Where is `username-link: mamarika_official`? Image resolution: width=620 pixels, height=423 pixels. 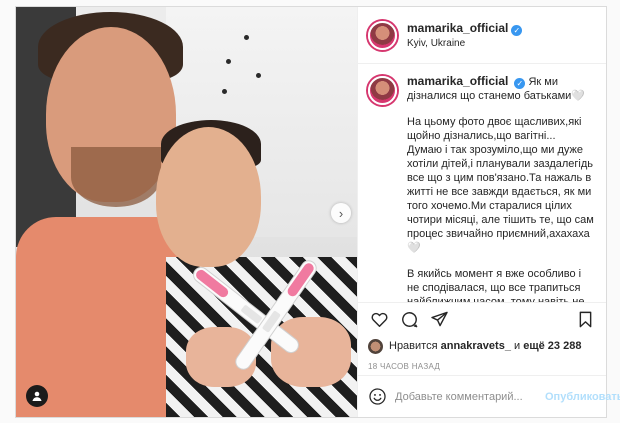 username-link: mamarika_official is located at coordinates (457, 28).